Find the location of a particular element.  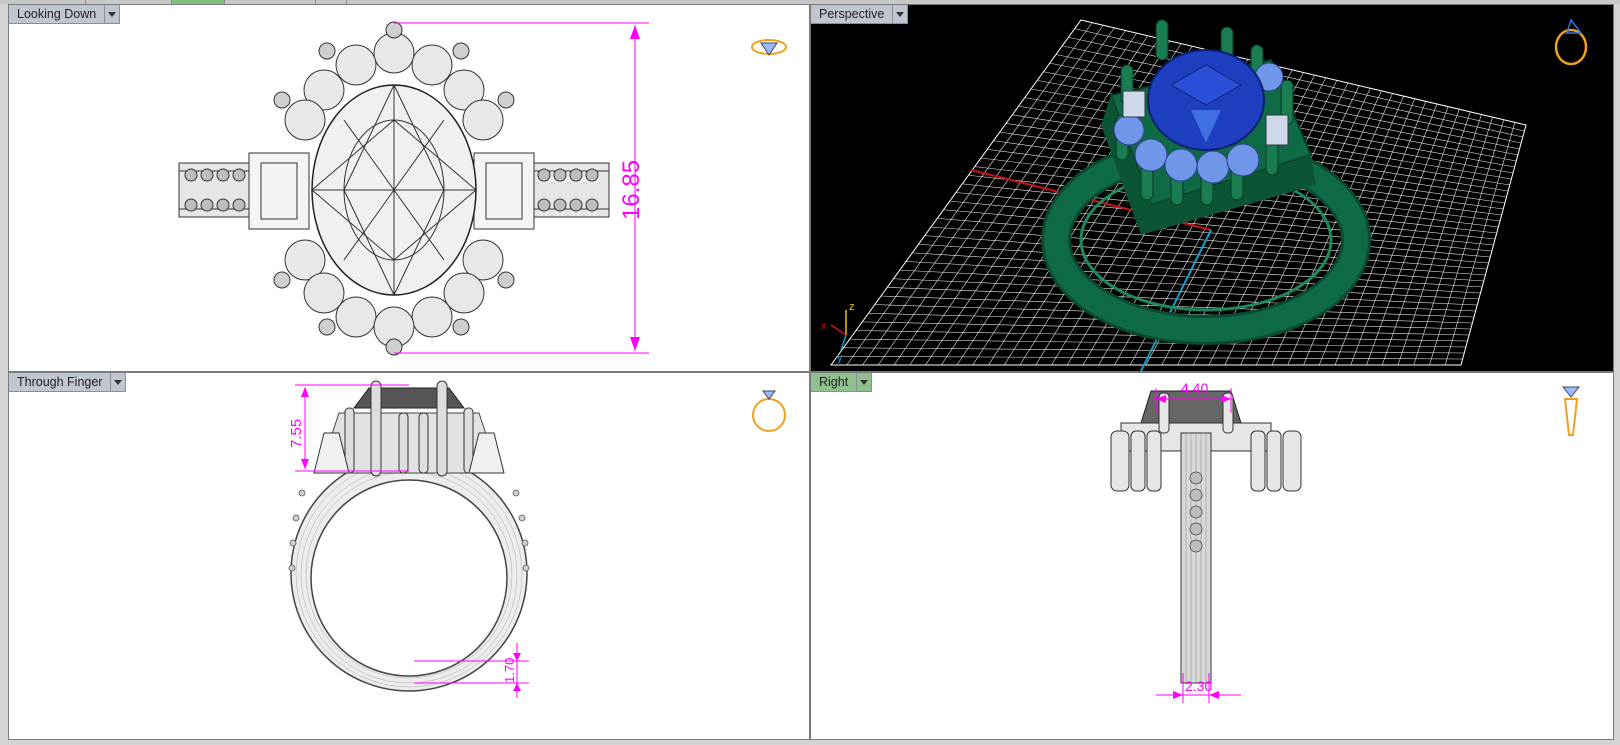

viewport-label-through-finger: Through Finger is located at coordinates (68, 382).